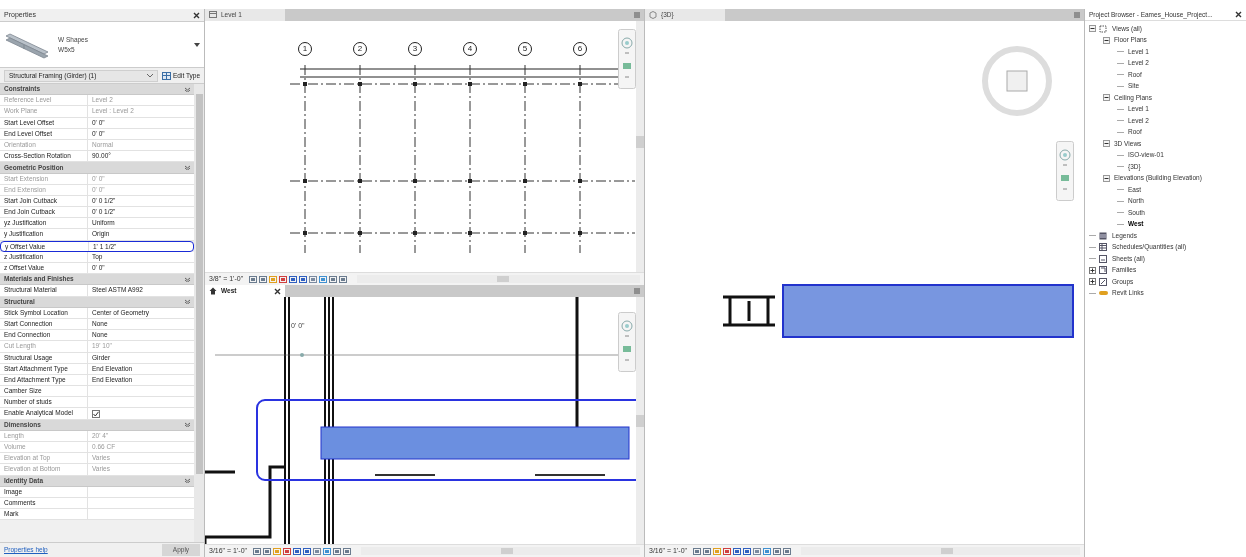  Describe the element at coordinates (166, 75) in the screenshot. I see `table-icon` at that location.